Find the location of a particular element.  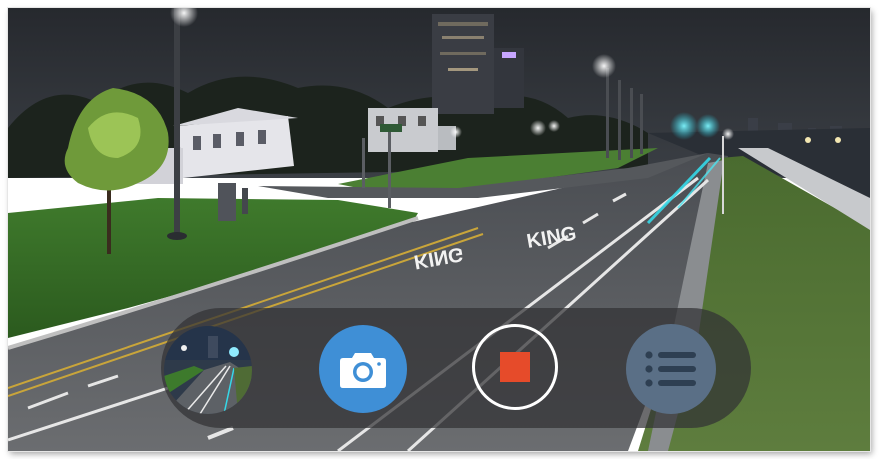

last-capture-thumbnail is located at coordinates (208, 370).